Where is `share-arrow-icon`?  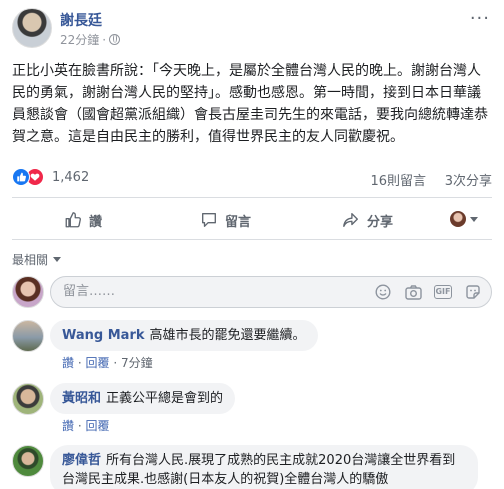 share-arrow-icon is located at coordinates (350, 220).